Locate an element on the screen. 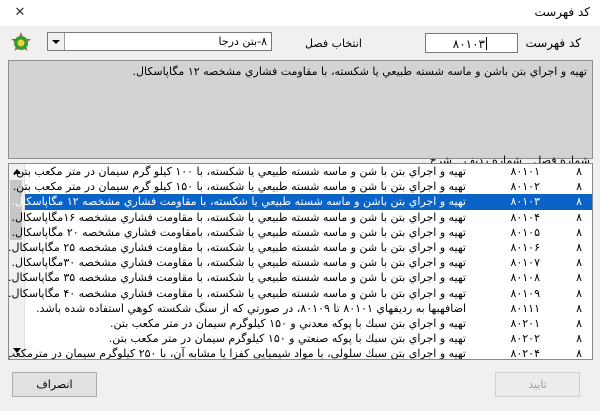  cell-code: ۸۰۱۱۱ is located at coordinates (525, 308).